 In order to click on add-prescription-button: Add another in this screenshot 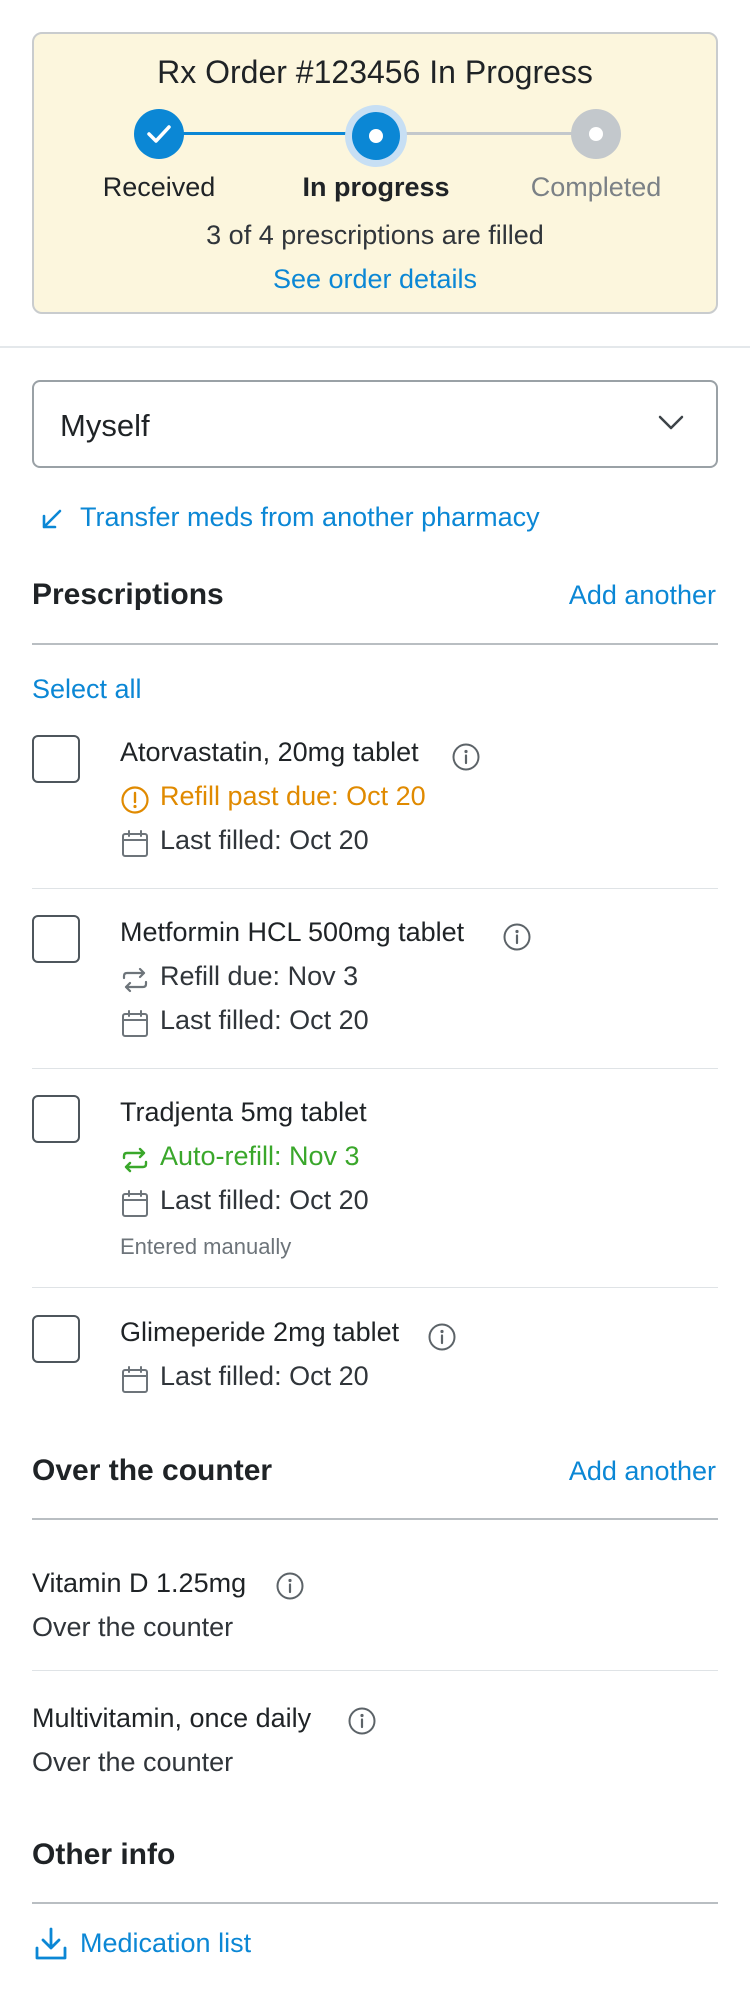, I will do `click(642, 595)`.